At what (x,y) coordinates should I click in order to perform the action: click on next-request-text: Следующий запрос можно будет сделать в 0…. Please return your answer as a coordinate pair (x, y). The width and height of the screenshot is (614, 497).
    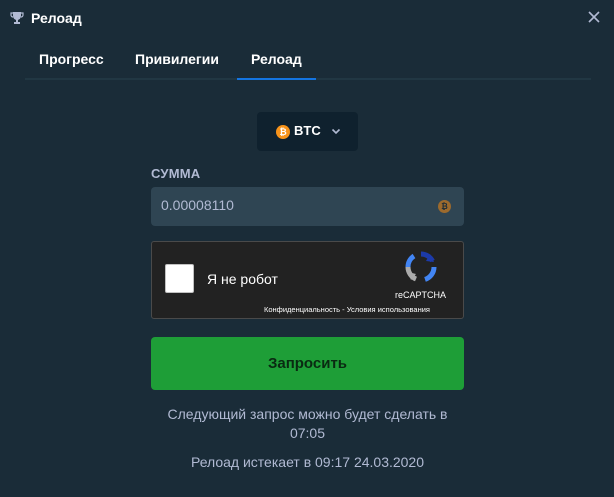
    Looking at the image, I should click on (307, 424).